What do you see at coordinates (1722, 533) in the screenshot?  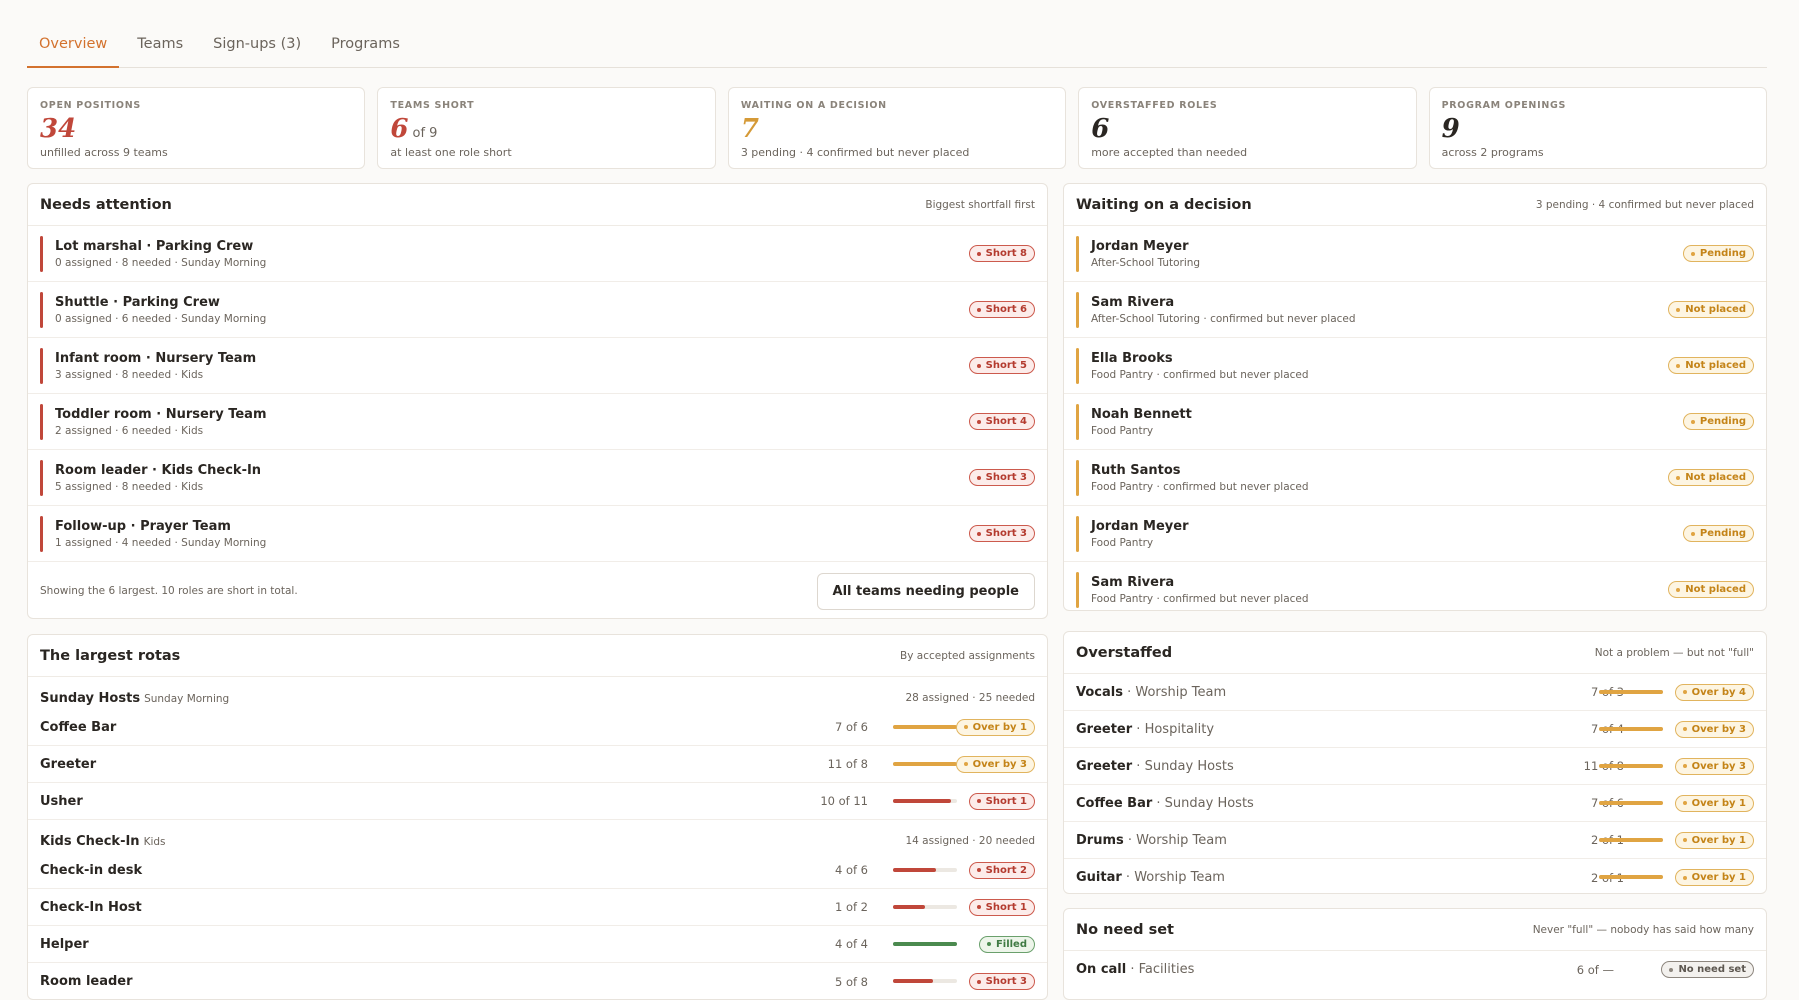 I see `status-pill-label: Pending` at bounding box center [1722, 533].